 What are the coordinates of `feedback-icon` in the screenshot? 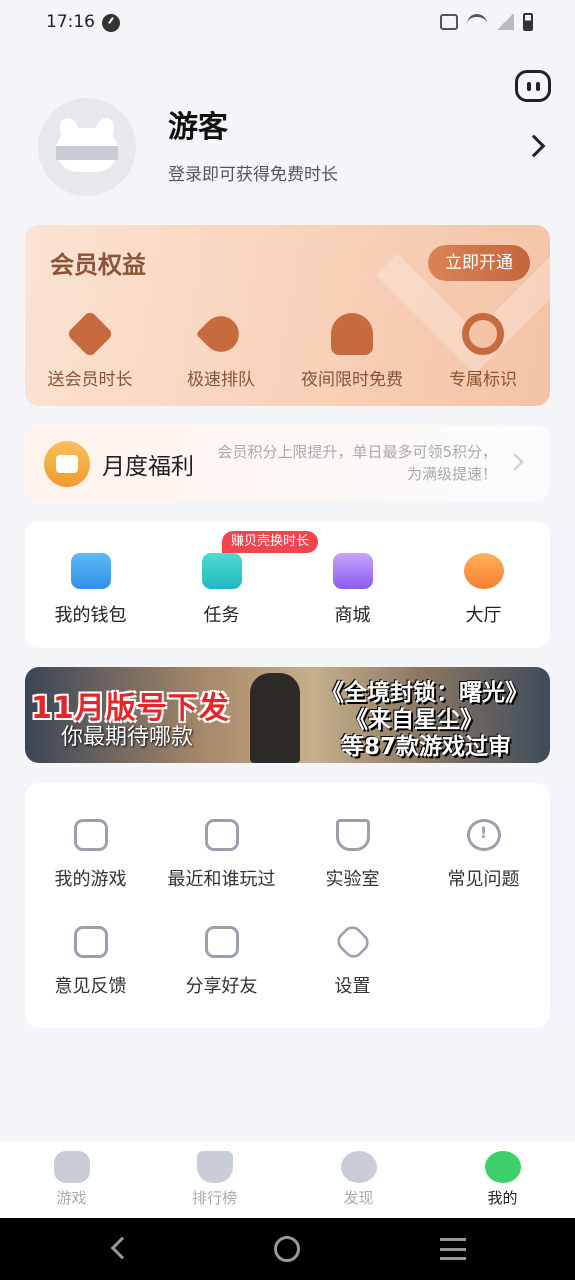 It's located at (90, 942).